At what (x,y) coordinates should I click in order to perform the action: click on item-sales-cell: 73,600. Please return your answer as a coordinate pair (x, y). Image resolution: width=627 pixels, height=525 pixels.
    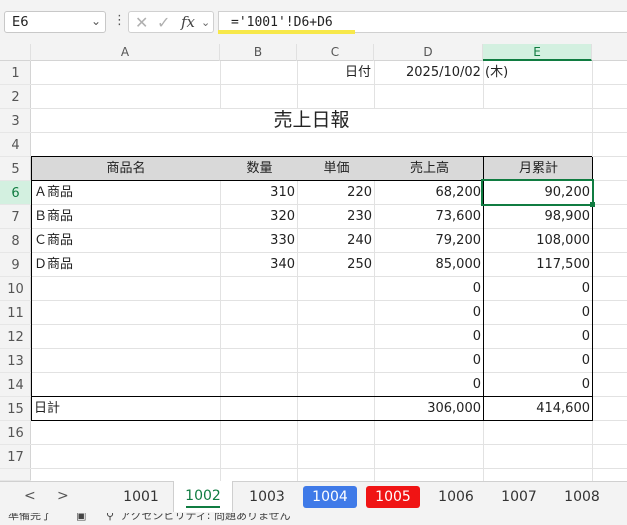
    Looking at the image, I should click on (429, 217).